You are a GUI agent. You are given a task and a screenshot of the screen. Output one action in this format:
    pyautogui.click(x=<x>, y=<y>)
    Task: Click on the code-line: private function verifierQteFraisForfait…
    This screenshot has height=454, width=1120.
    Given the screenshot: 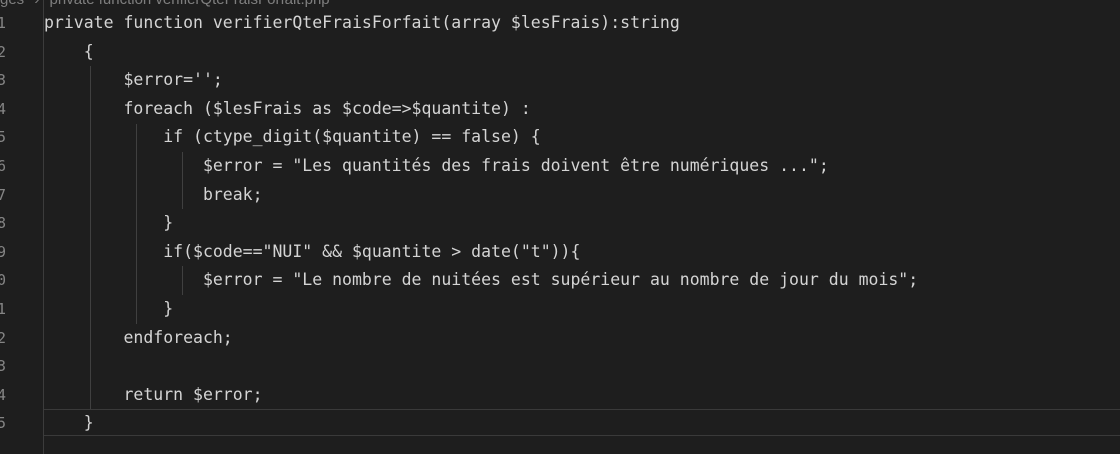 What is the action you would take?
    pyautogui.click(x=582, y=23)
    